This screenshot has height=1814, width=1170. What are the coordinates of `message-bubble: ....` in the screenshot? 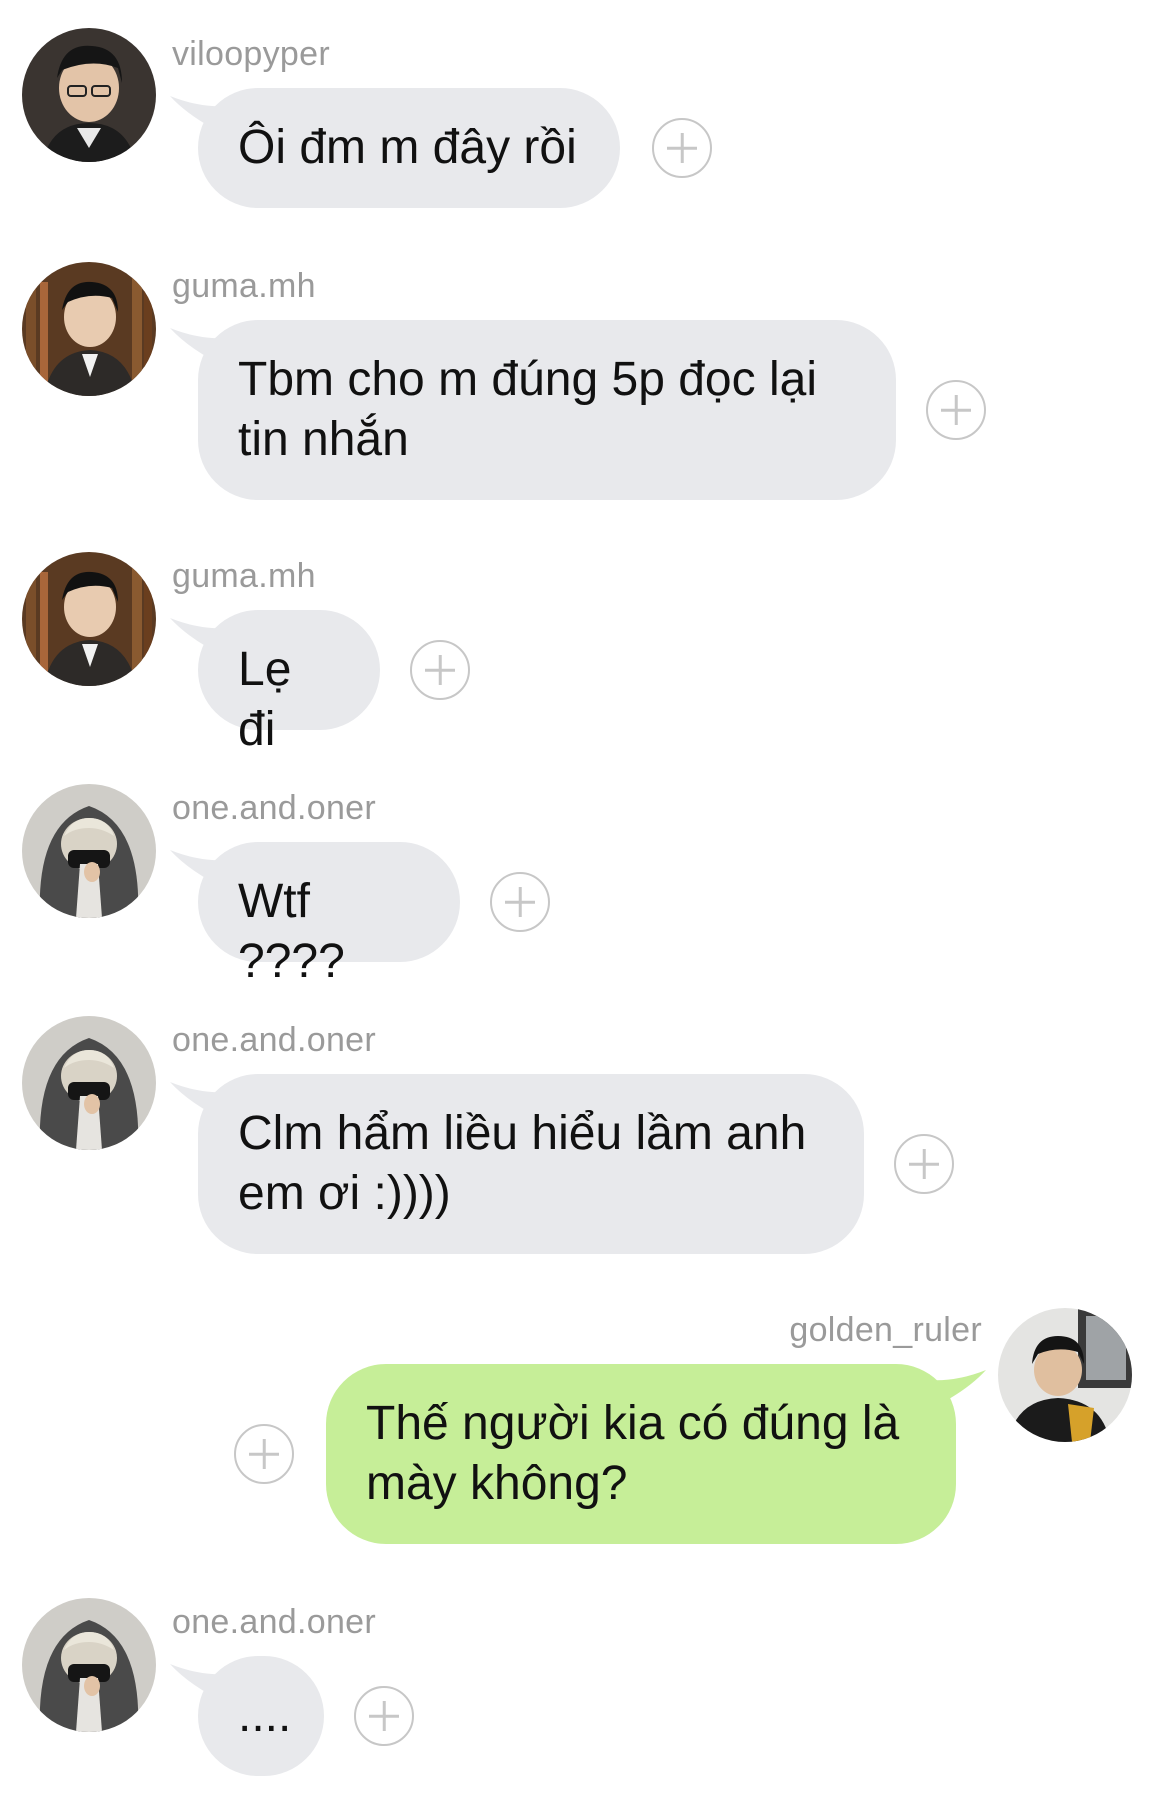 It's located at (261, 1716).